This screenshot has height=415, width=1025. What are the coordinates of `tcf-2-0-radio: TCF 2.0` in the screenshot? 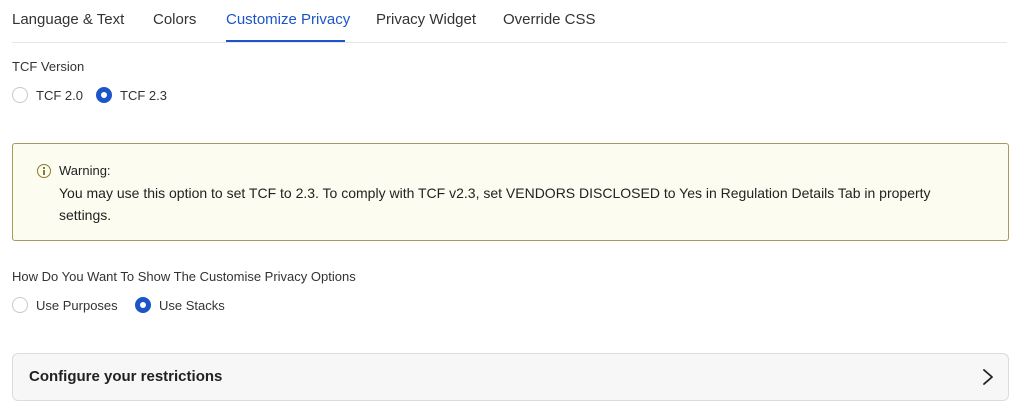 It's located at (47, 95).